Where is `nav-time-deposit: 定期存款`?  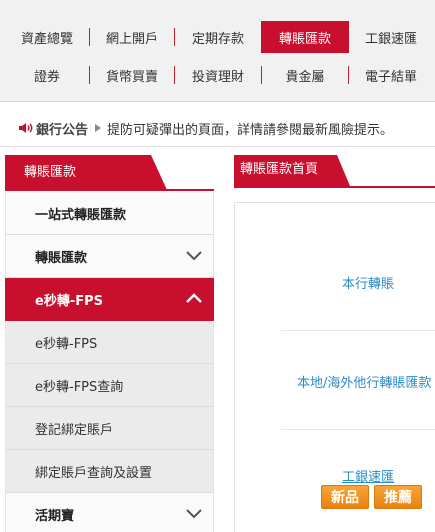
nav-time-deposit: 定期存款 is located at coordinates (218, 37).